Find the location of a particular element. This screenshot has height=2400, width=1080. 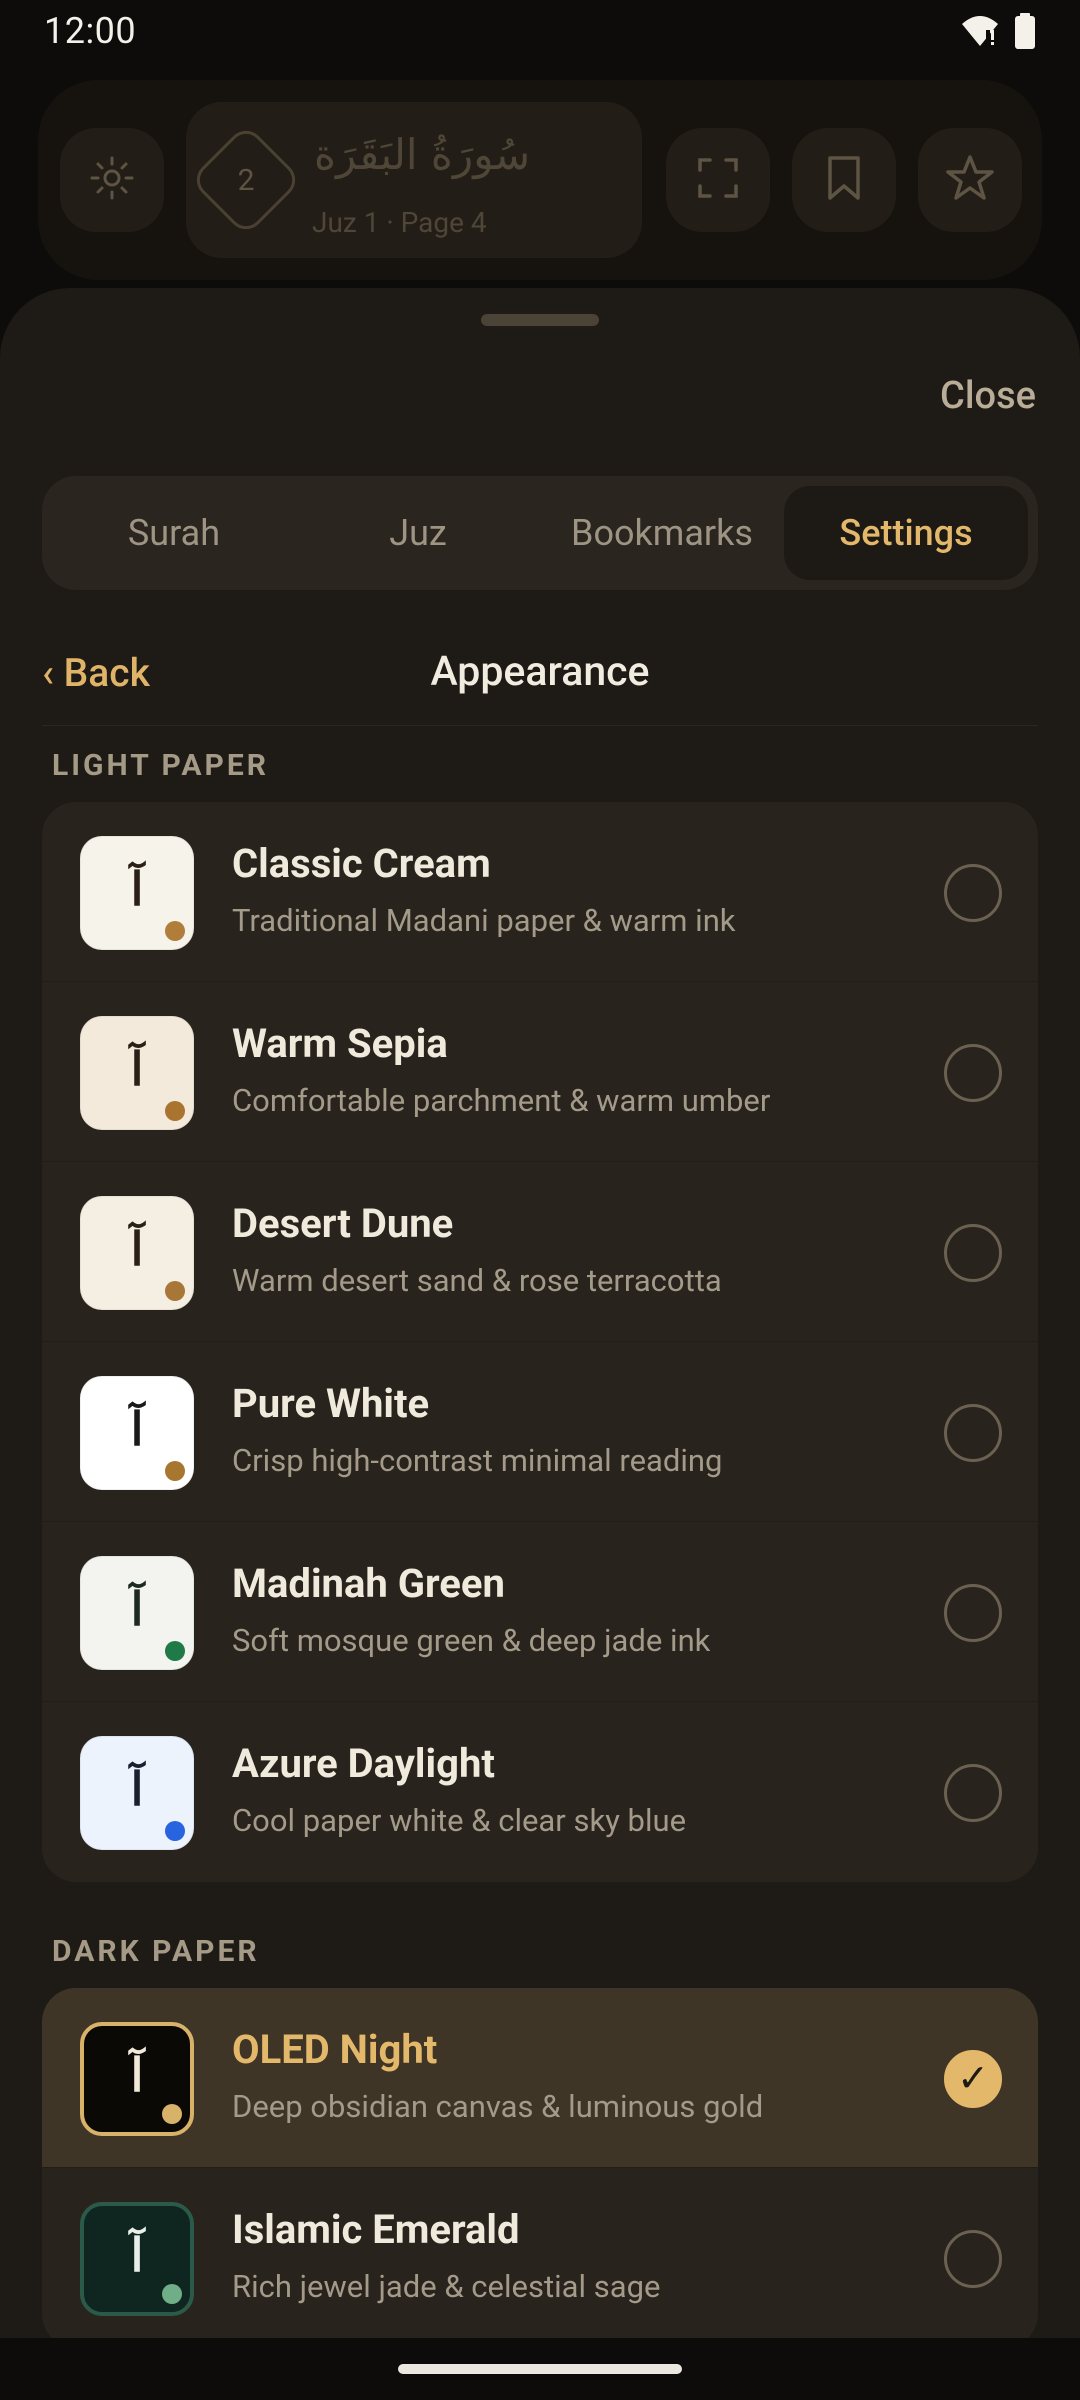

theme-name: Warm Sepia is located at coordinates (340, 1043).